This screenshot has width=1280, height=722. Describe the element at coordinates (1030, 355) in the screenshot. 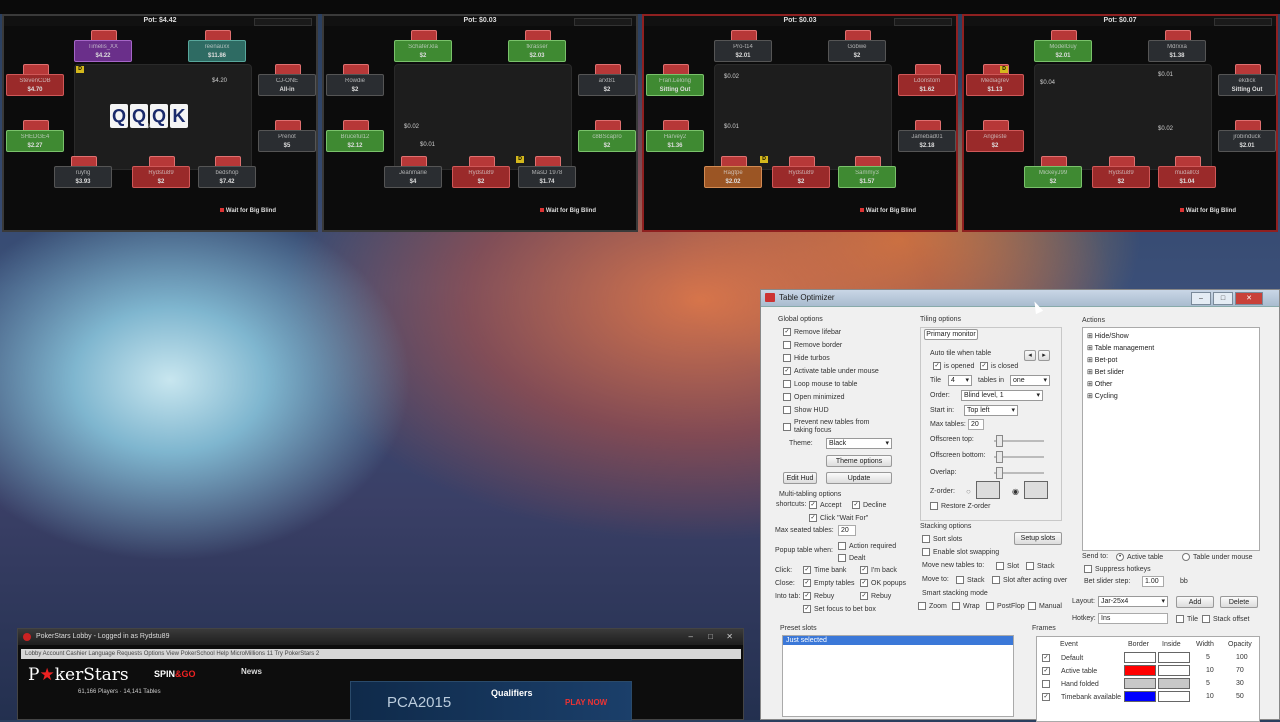

I see `arrow-left-icon: ◂` at that location.